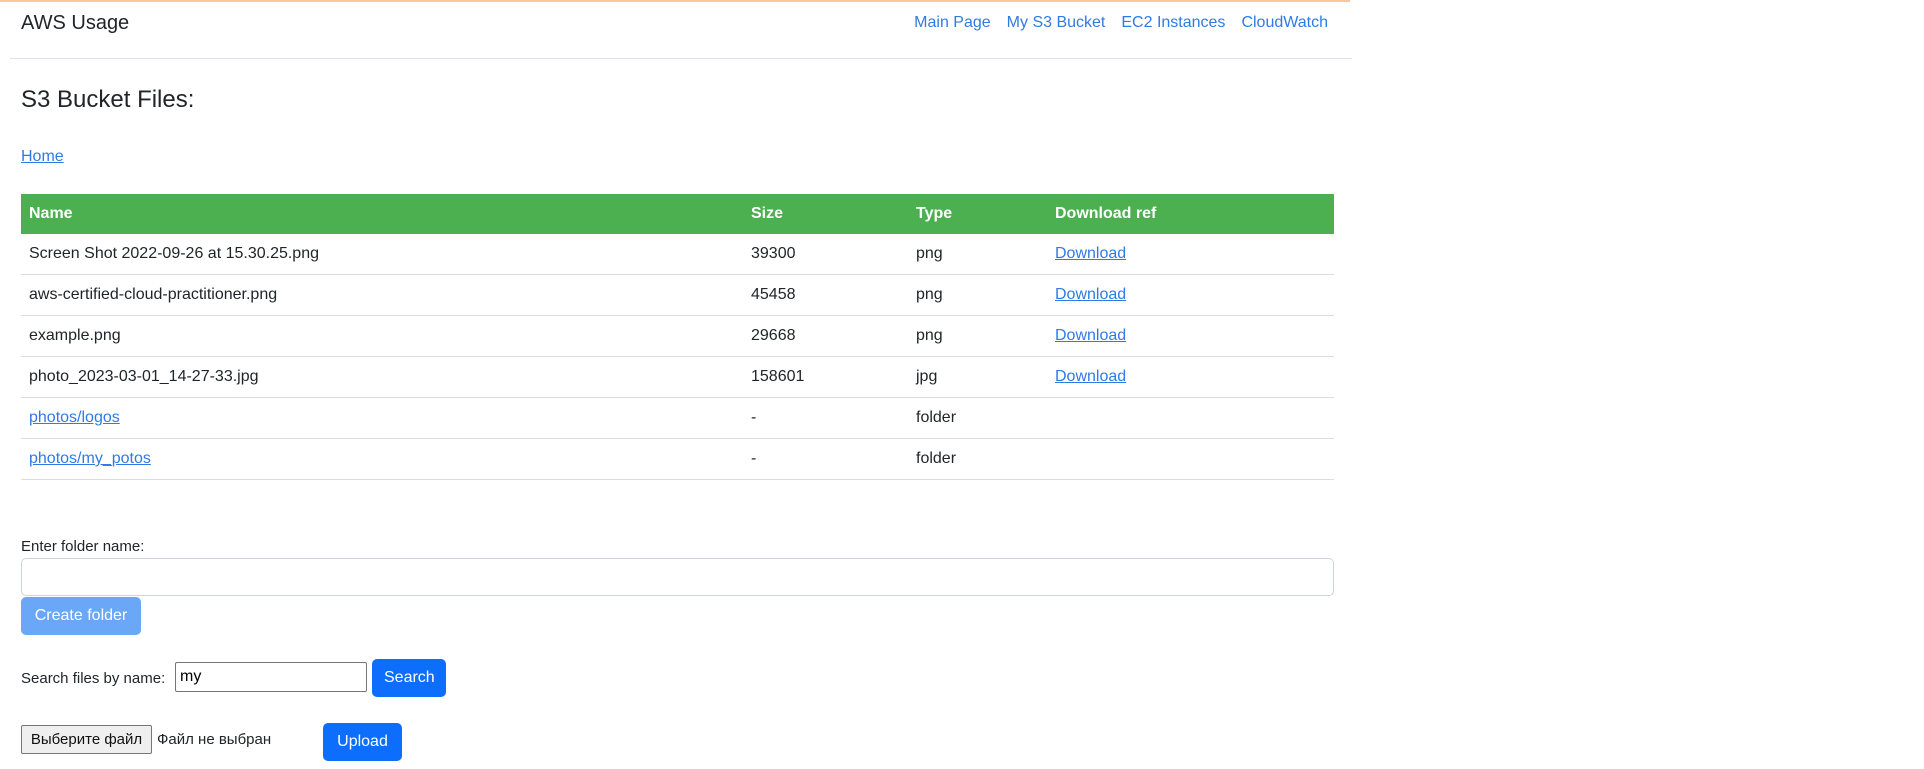 The width and height of the screenshot is (1924, 769). What do you see at coordinates (81, 616) in the screenshot?
I see `create-folder-button: Create folder` at bounding box center [81, 616].